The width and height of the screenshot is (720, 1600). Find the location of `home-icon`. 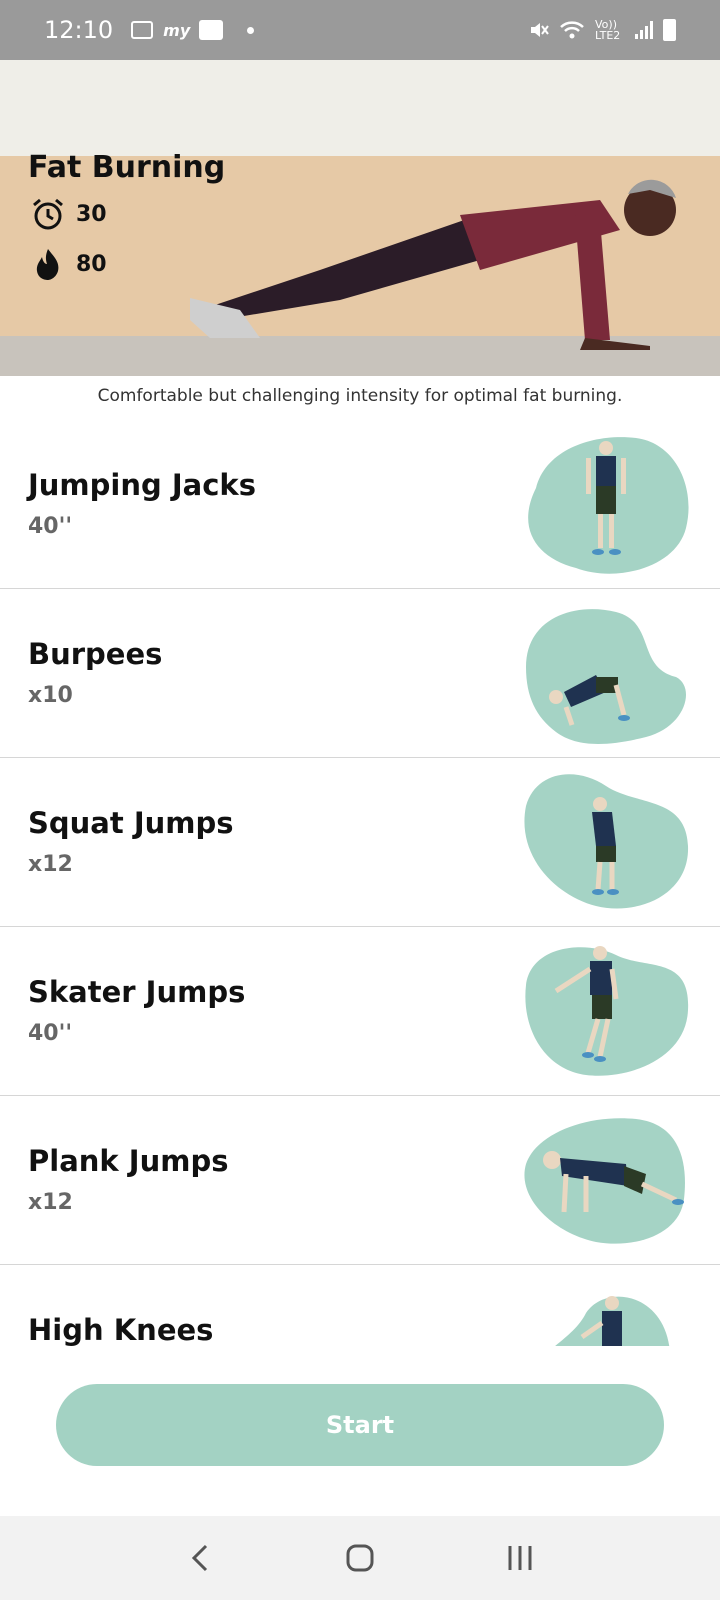

home-icon is located at coordinates (360, 1558).